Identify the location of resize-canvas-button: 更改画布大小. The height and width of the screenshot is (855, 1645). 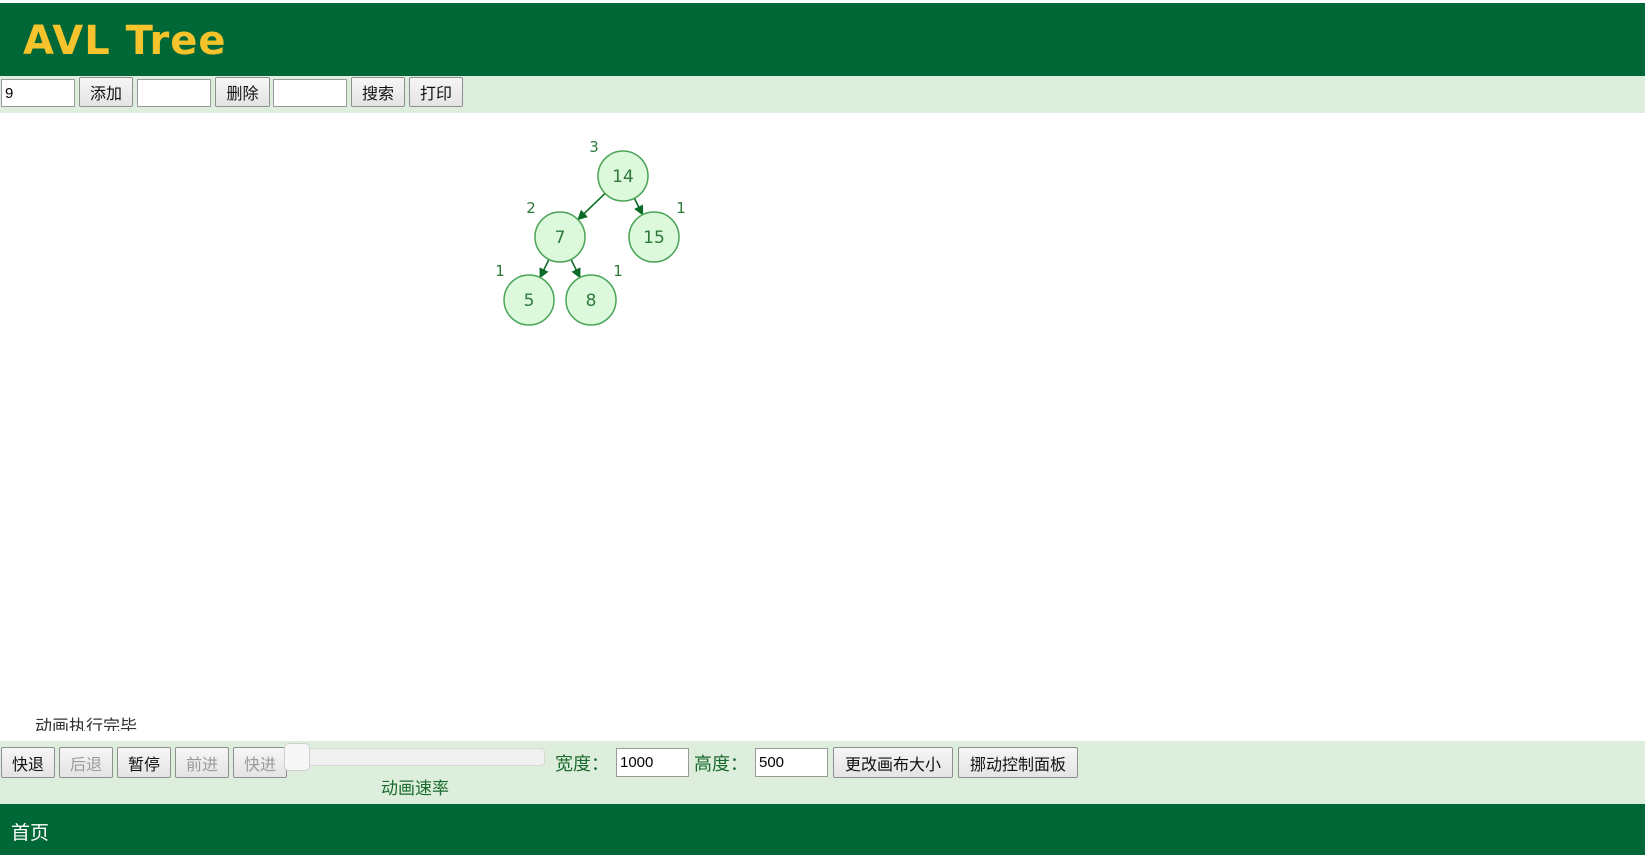
(893, 762).